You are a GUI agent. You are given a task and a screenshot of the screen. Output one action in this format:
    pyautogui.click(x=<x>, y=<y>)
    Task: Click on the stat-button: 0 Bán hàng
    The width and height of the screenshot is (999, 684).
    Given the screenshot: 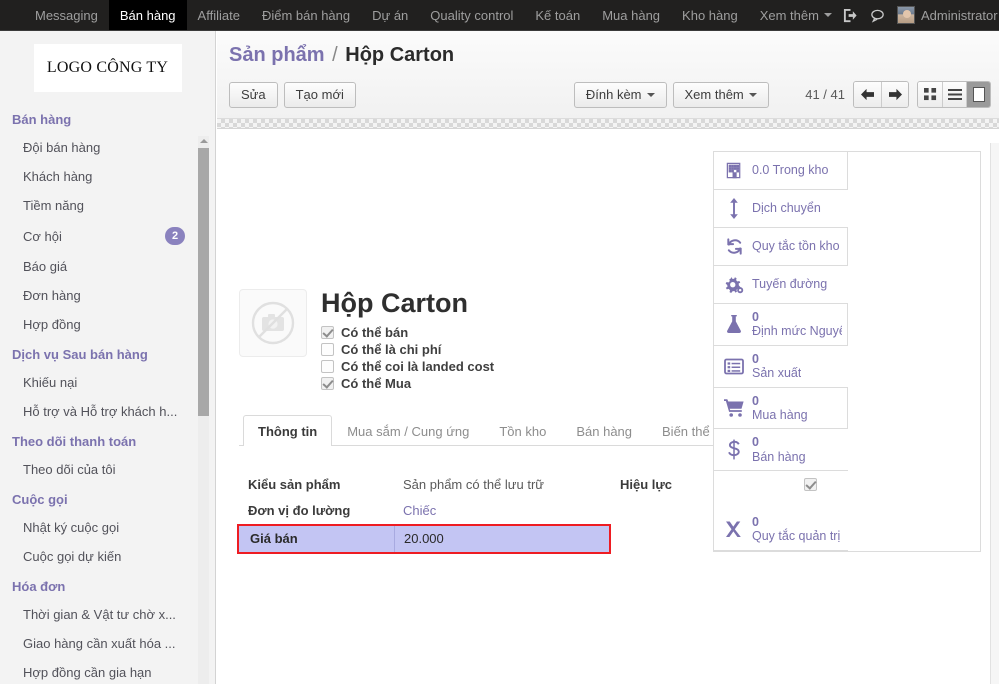 What is the action you would take?
    pyautogui.click(x=781, y=450)
    